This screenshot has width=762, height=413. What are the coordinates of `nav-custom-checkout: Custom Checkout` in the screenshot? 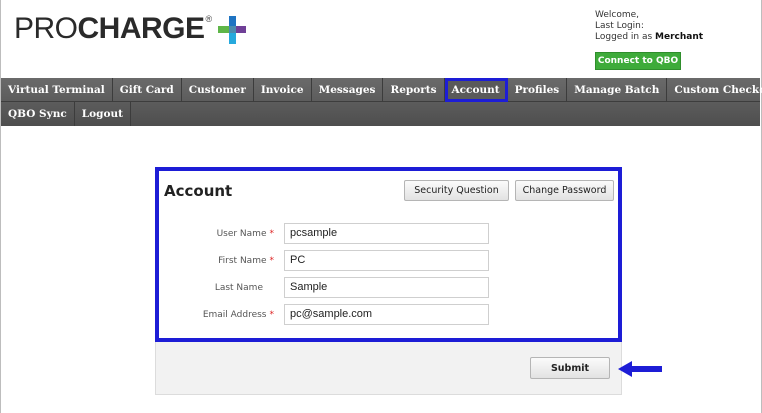 It's located at (714, 90).